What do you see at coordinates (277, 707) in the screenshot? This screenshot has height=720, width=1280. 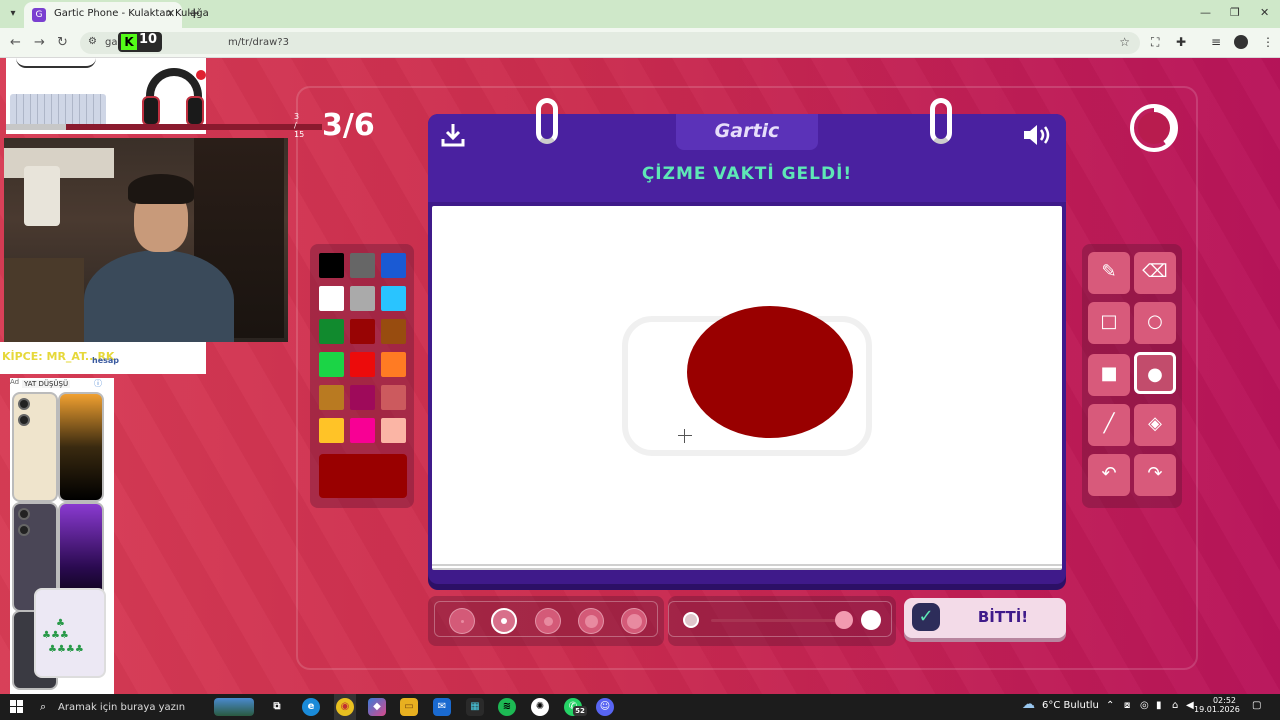 I see `task-view-icon: ⧉` at bounding box center [277, 707].